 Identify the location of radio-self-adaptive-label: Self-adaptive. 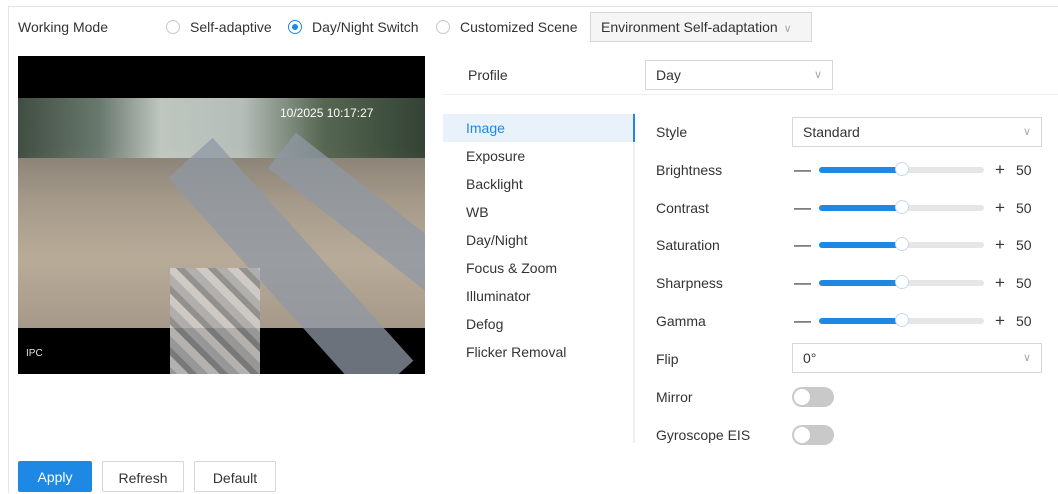
(231, 27).